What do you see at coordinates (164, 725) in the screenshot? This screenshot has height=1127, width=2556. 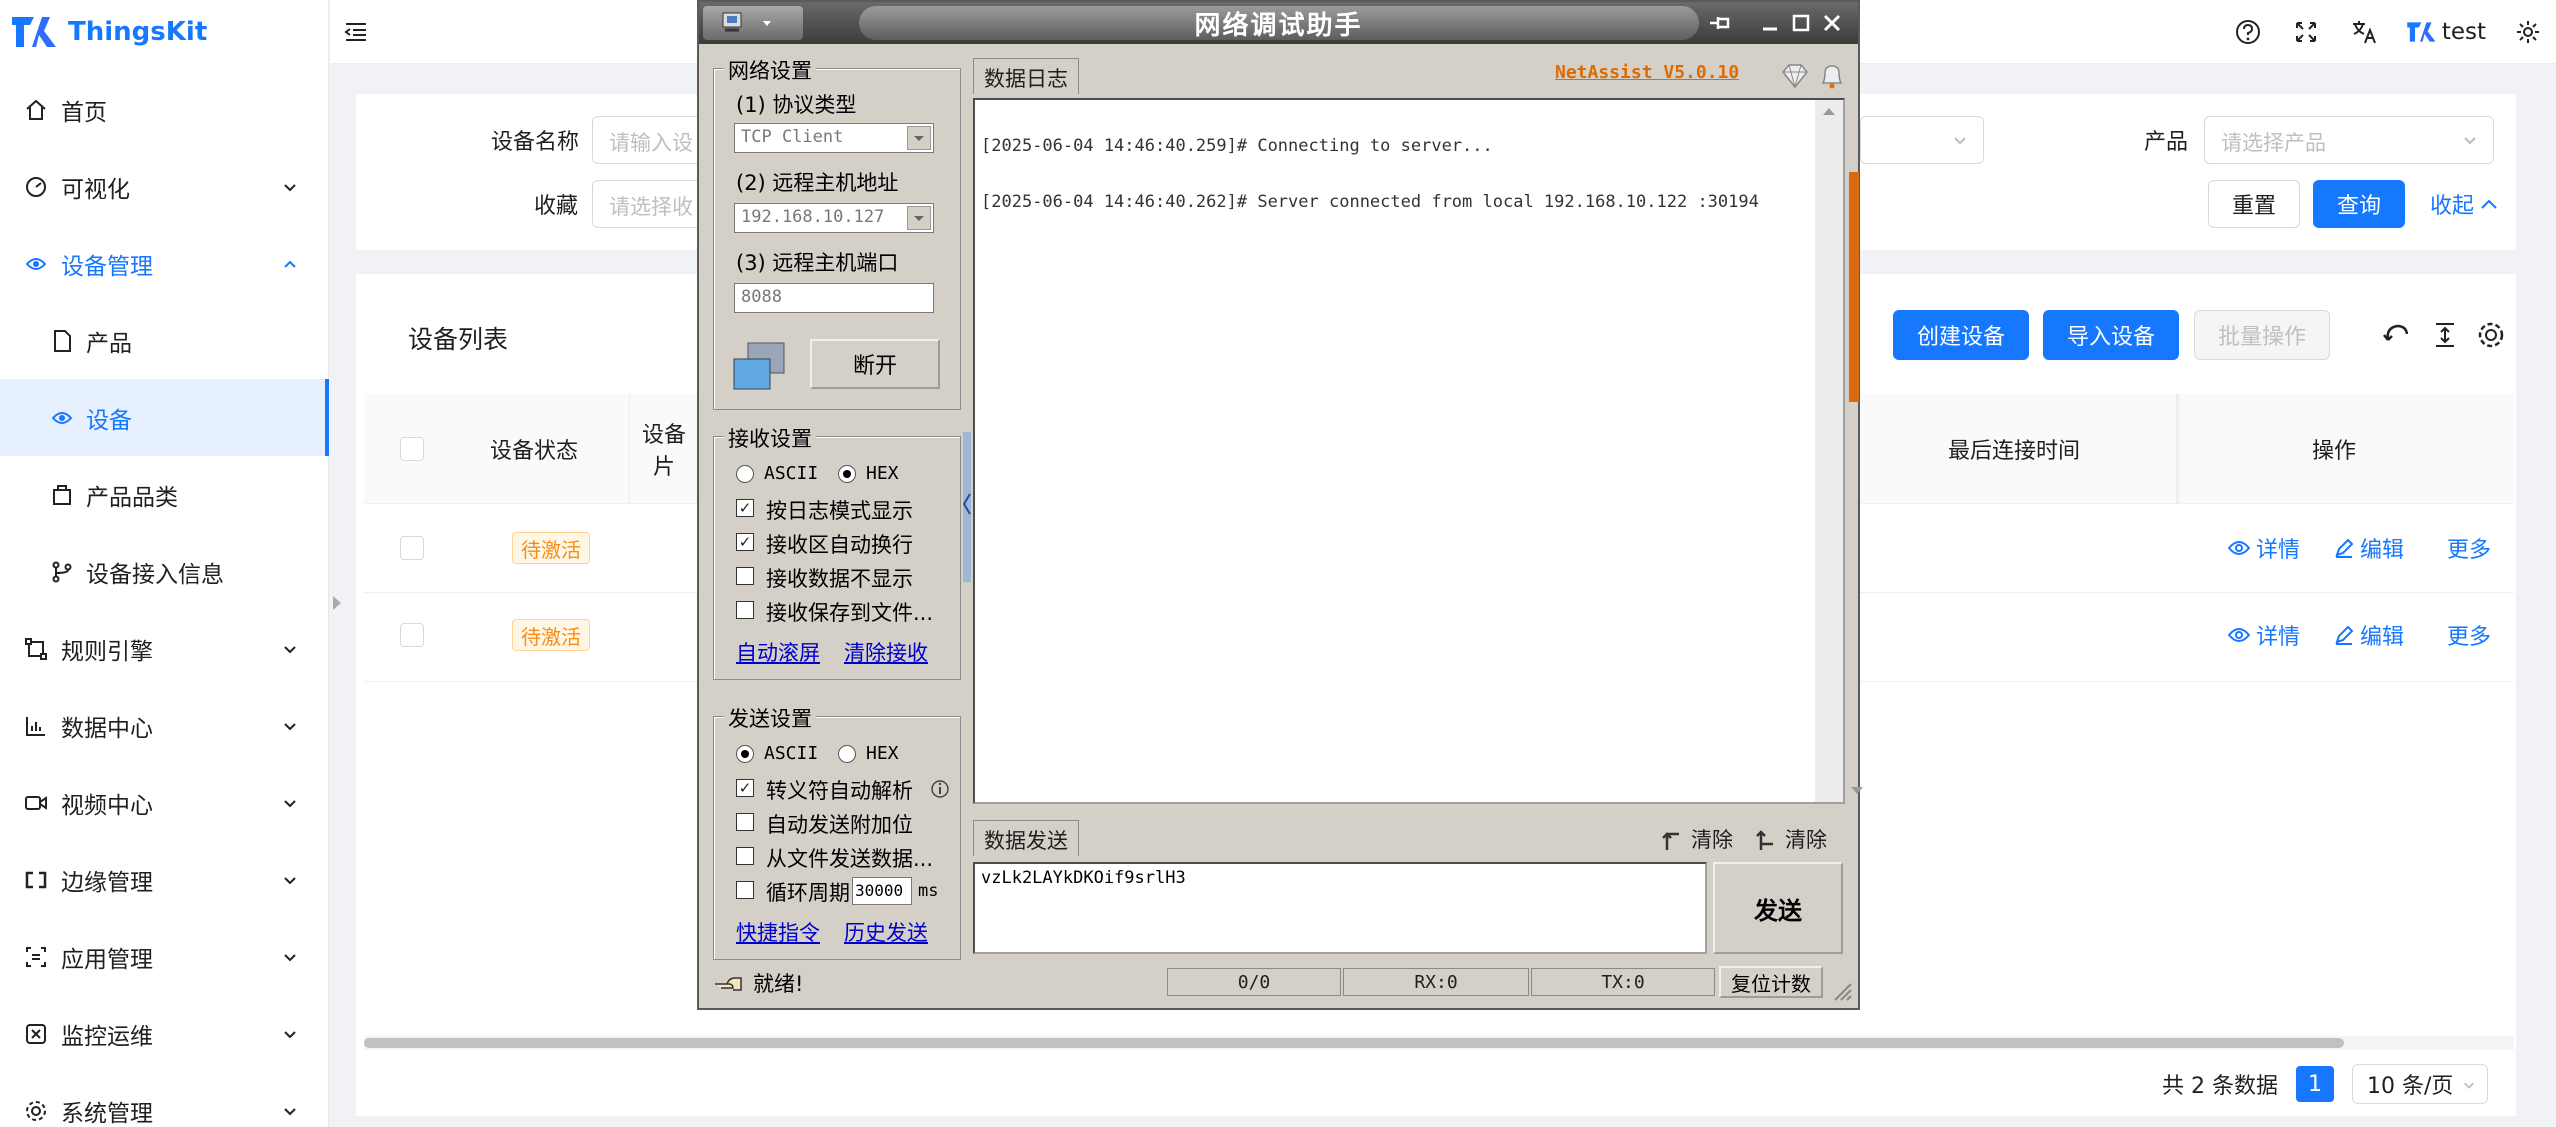 I see `menu-data-center: 数据中心` at bounding box center [164, 725].